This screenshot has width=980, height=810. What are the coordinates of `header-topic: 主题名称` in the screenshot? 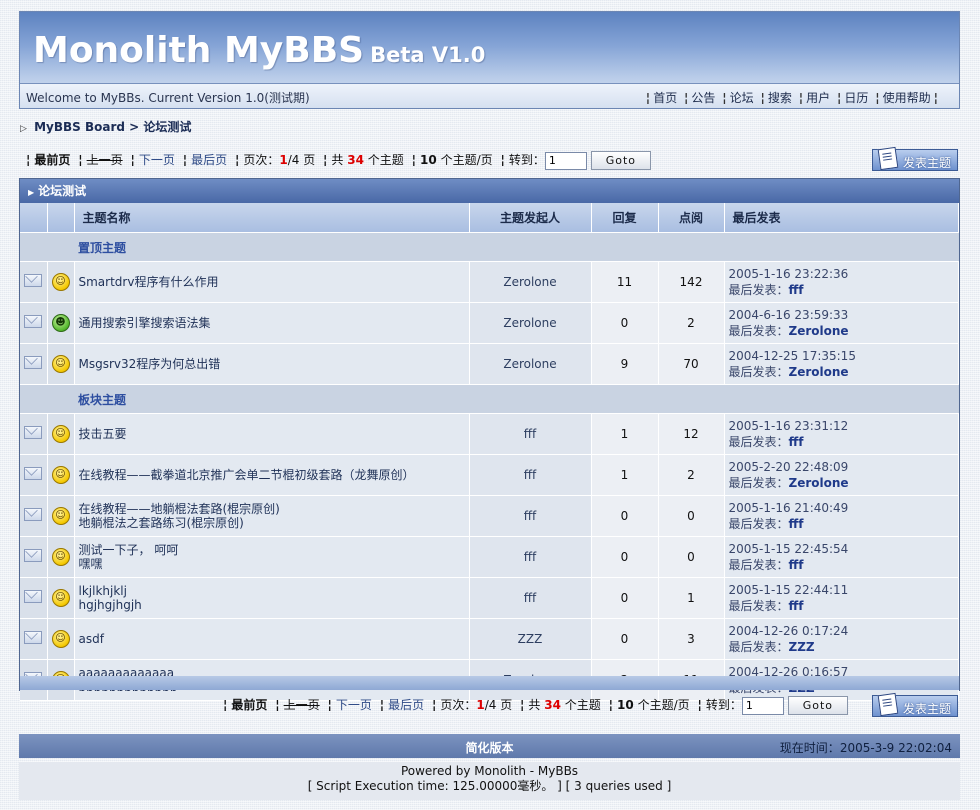 It's located at (272, 218).